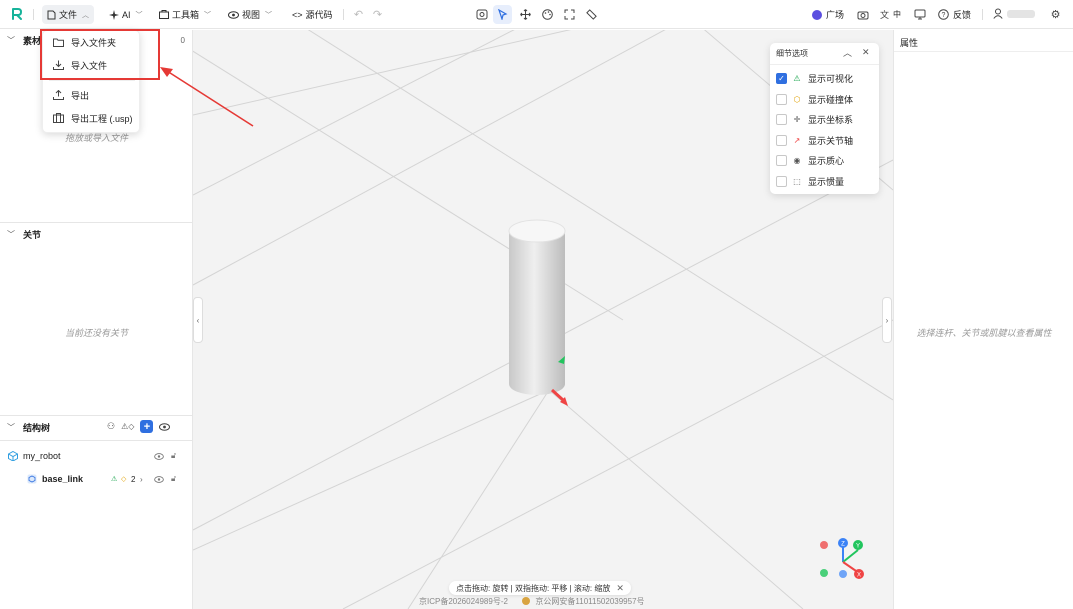 The width and height of the screenshot is (1073, 609). I want to click on user-account-button, so click(1014, 13).